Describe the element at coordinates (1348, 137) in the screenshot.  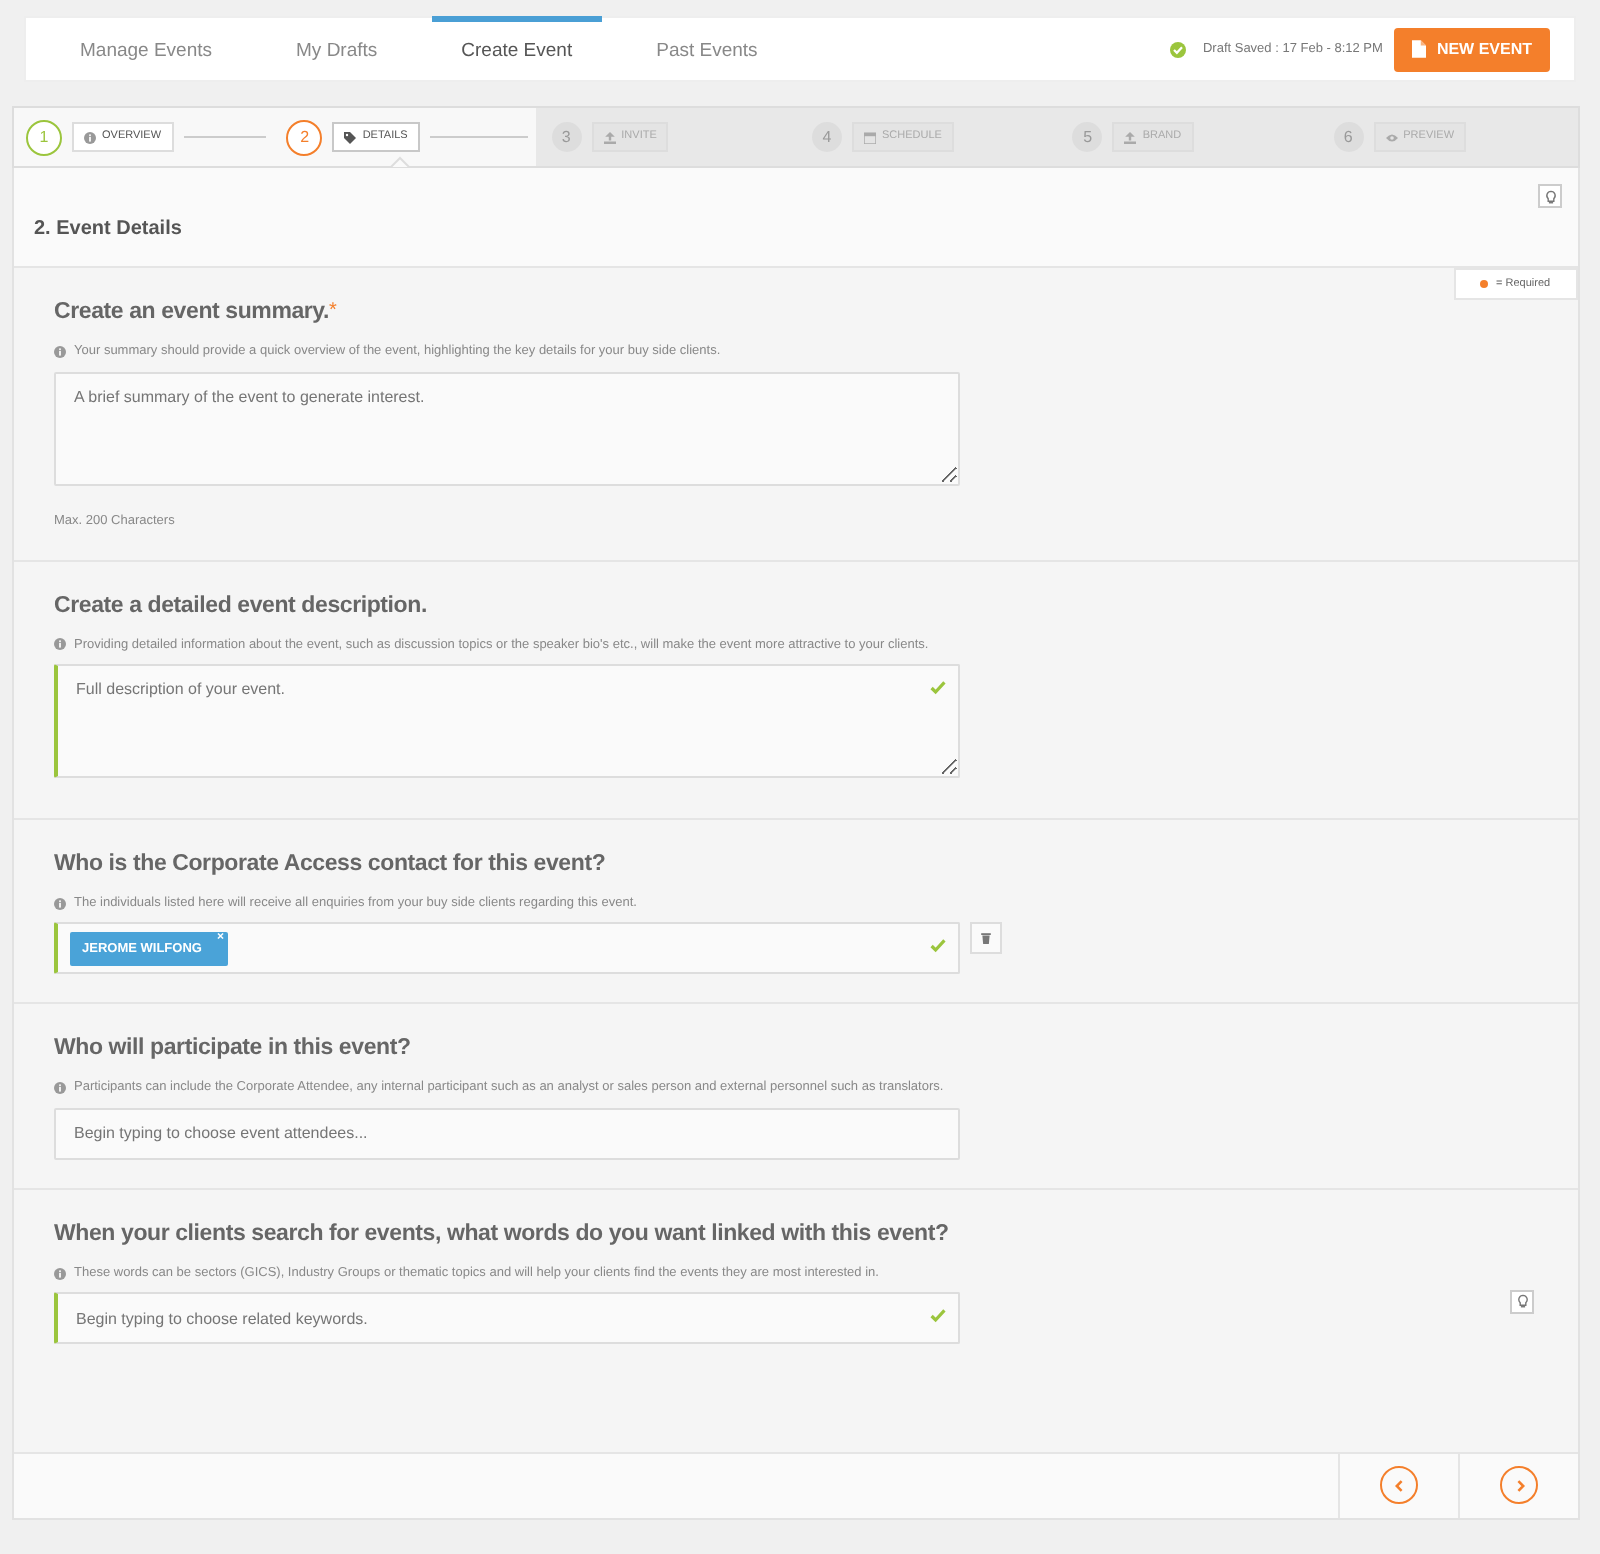
I see `step-number: 6` at that location.